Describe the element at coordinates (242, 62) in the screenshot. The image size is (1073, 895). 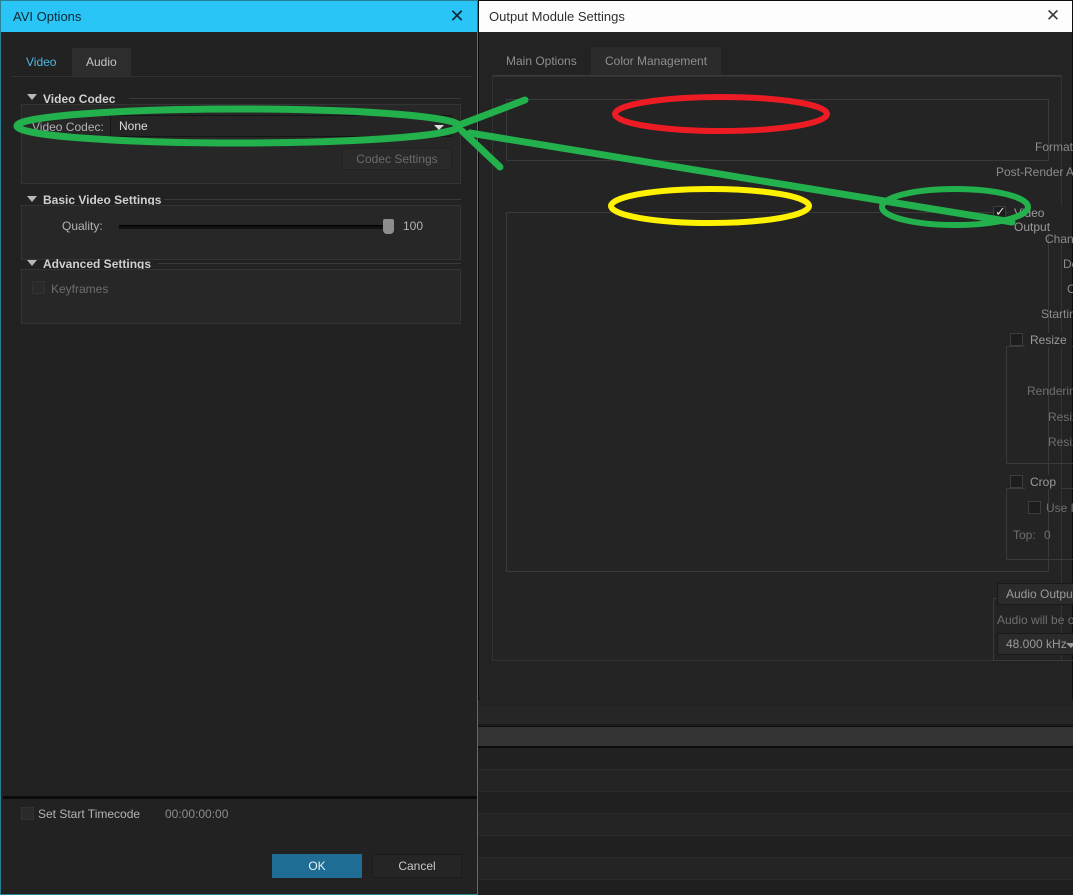
I see `avi-tabstrip: Video Audio` at that location.